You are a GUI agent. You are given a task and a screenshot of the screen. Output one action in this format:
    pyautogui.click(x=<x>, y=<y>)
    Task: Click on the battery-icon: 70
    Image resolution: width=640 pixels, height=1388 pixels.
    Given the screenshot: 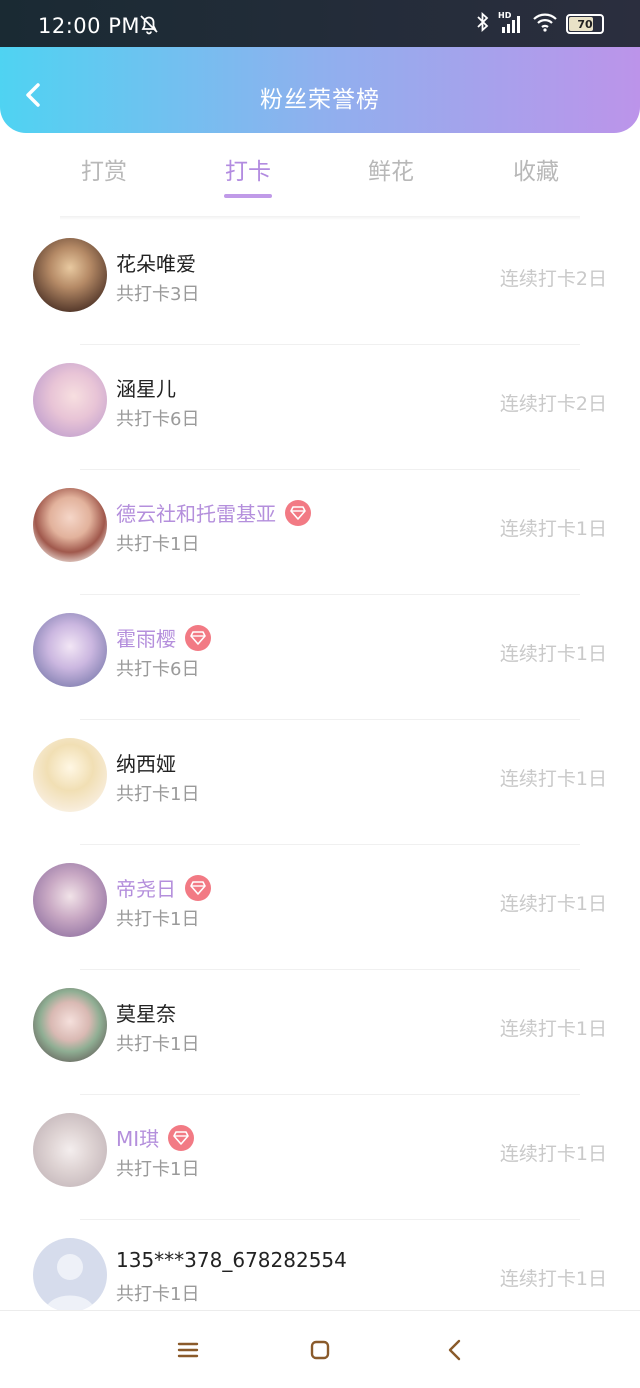 What is the action you would take?
    pyautogui.click(x=585, y=24)
    